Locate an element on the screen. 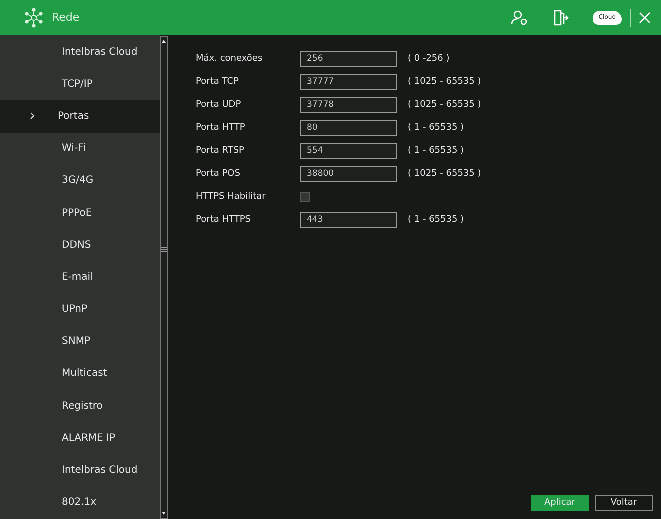 The image size is (661, 519). input-field: 80 is located at coordinates (348, 128).